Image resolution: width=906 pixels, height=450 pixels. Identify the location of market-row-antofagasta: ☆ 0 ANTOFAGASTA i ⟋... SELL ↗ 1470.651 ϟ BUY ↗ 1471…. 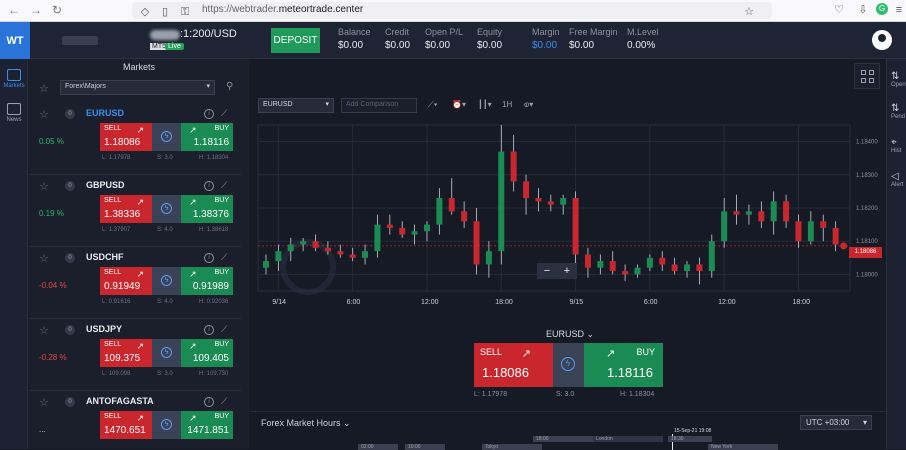
(135, 420).